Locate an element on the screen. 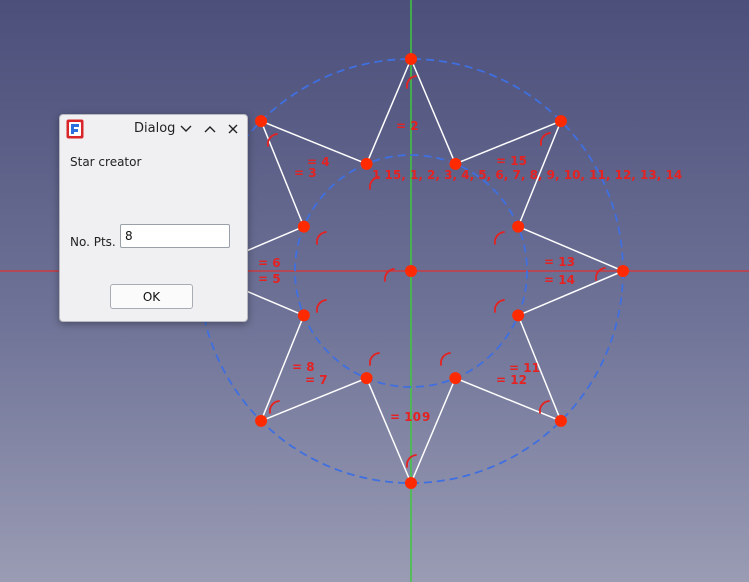  freecad-icon is located at coordinates (75, 129).